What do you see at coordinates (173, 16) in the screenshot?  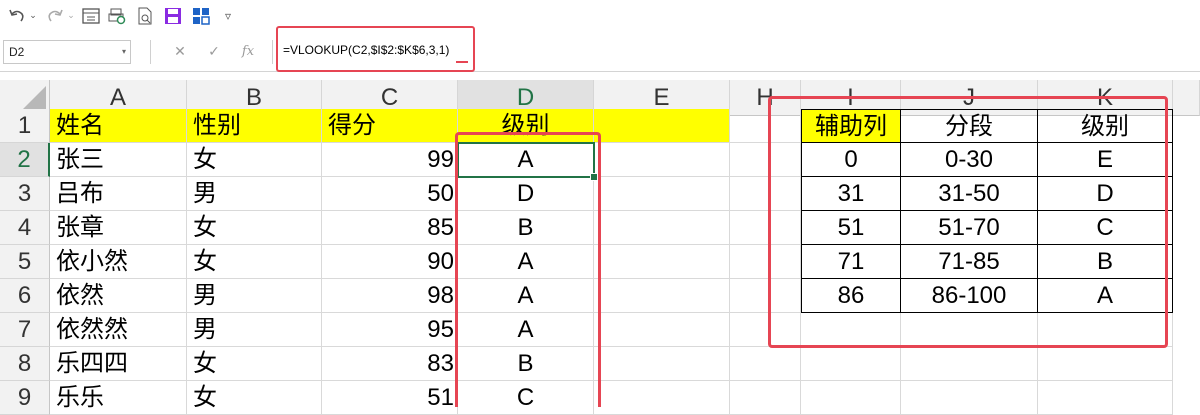 I see `save-icon` at bounding box center [173, 16].